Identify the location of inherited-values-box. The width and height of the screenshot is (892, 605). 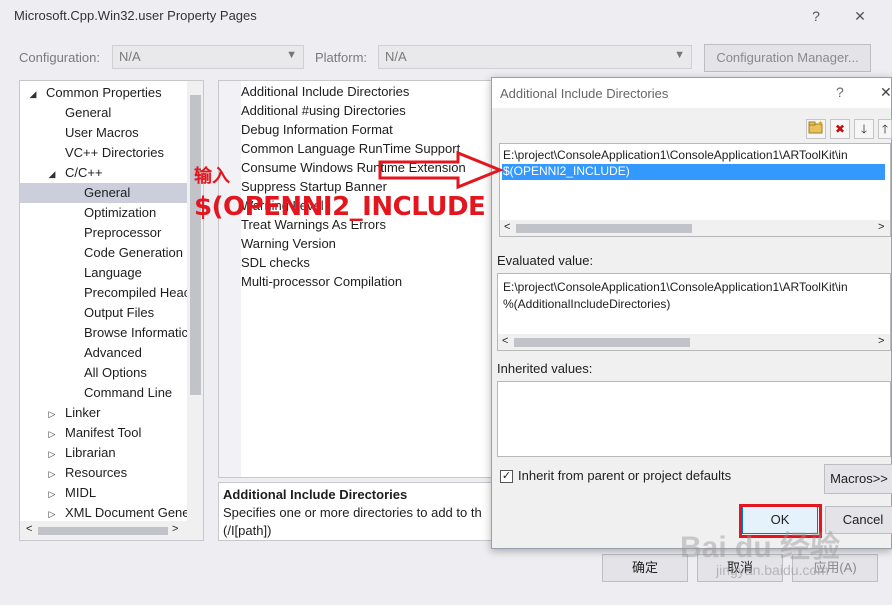
(694, 419).